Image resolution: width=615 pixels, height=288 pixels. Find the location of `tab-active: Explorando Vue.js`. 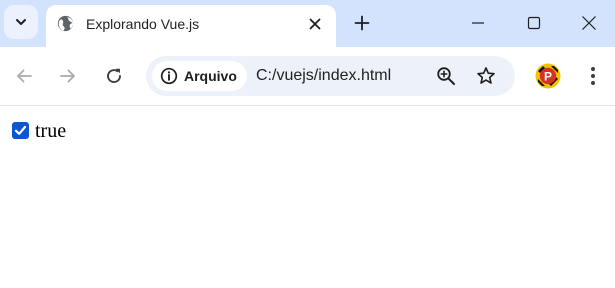

tab-active: Explorando Vue.js is located at coordinates (191, 26).